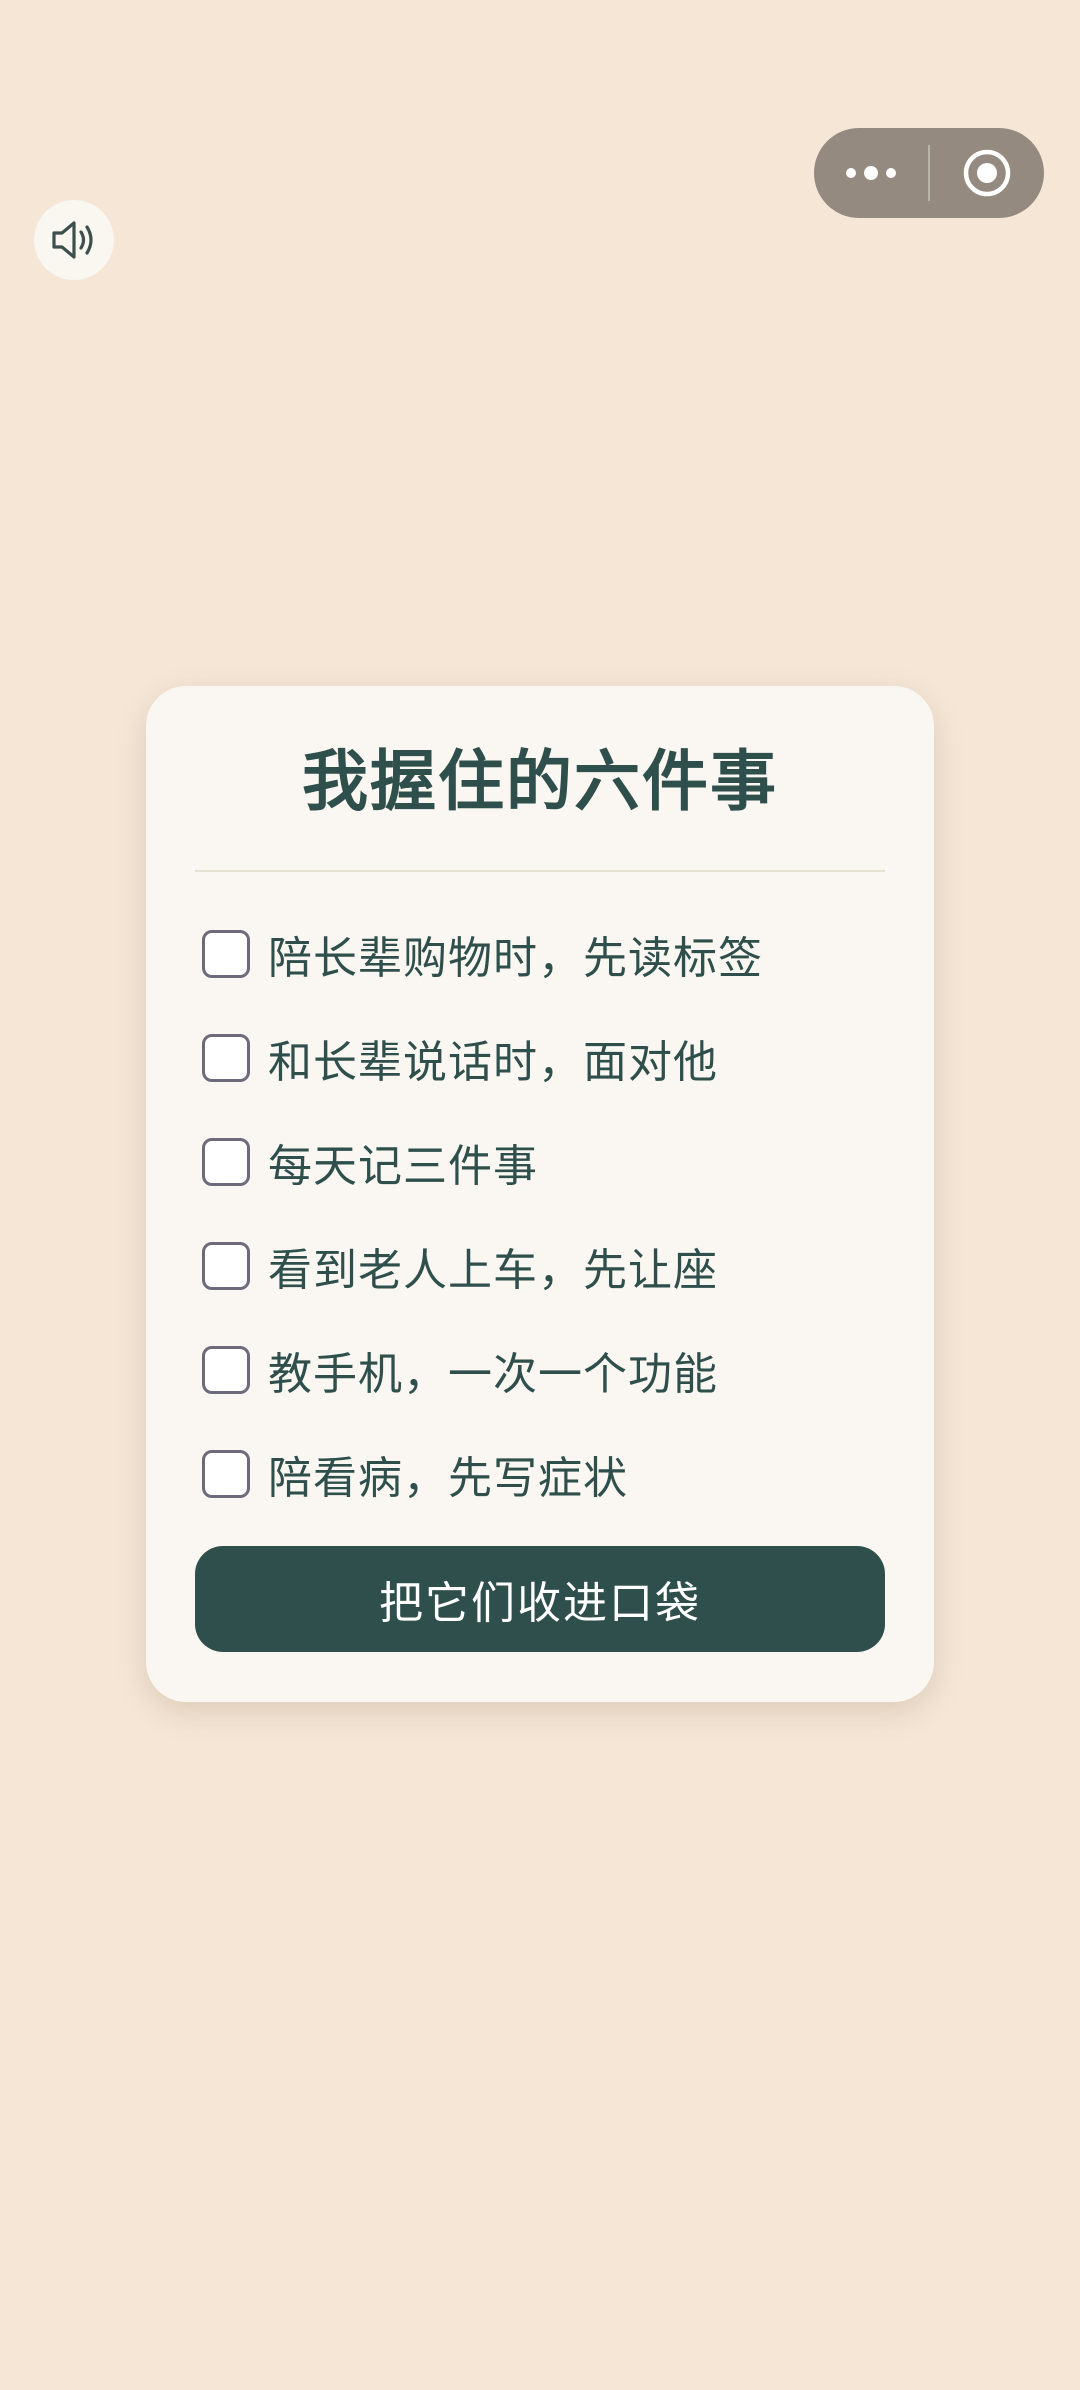 The image size is (1080, 2390). I want to click on task-item: 陪长辈购物时，先读标签, so click(547, 954).